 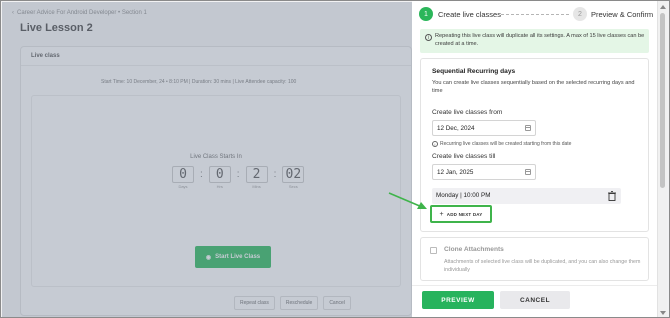 I want to click on recurring-day-row: Monday | 10:00 PM, so click(x=526, y=196).